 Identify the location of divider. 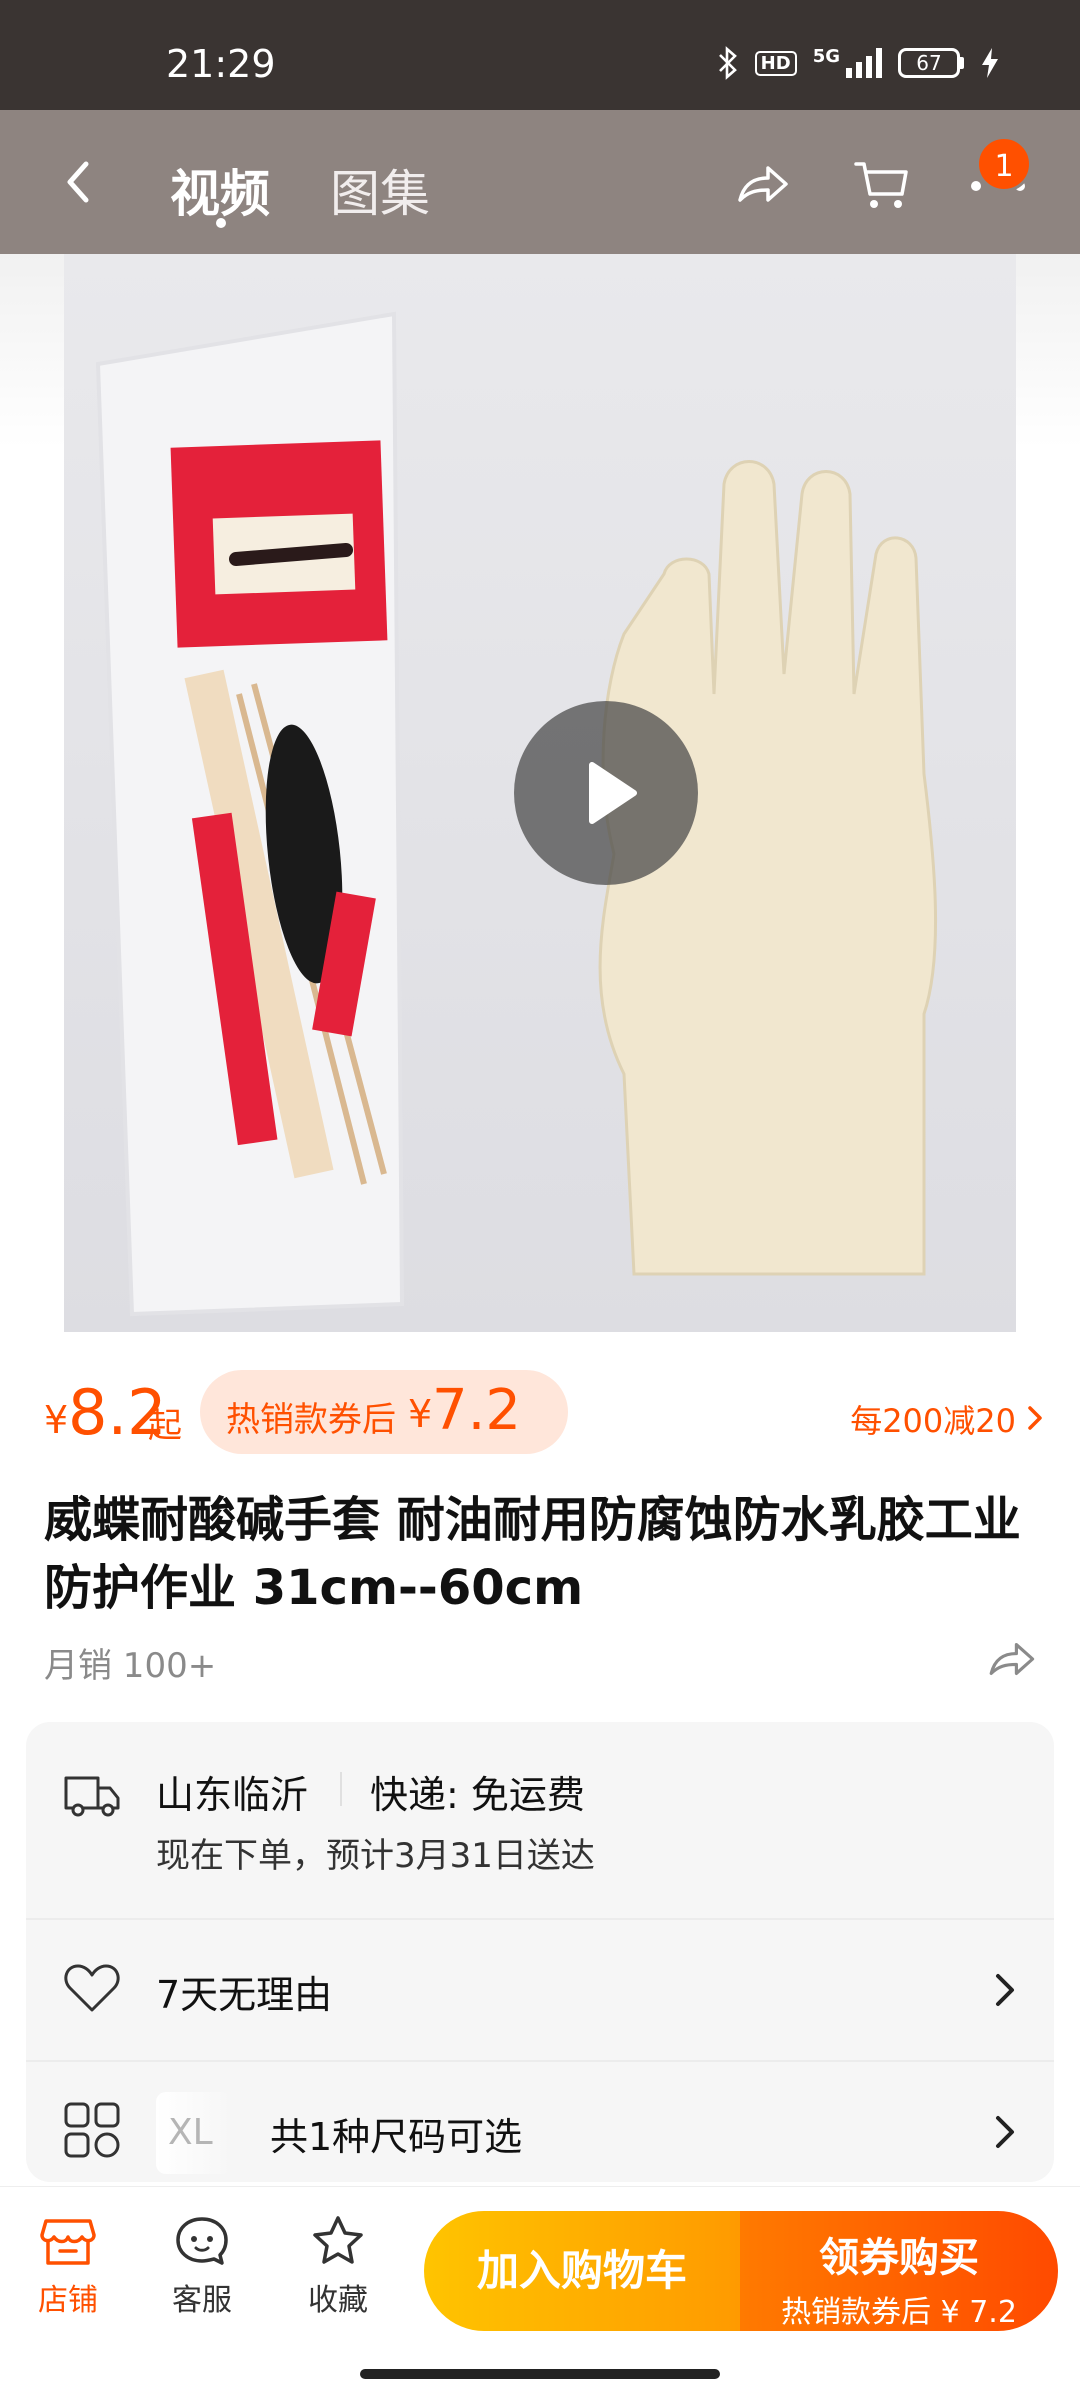
(341, 1789).